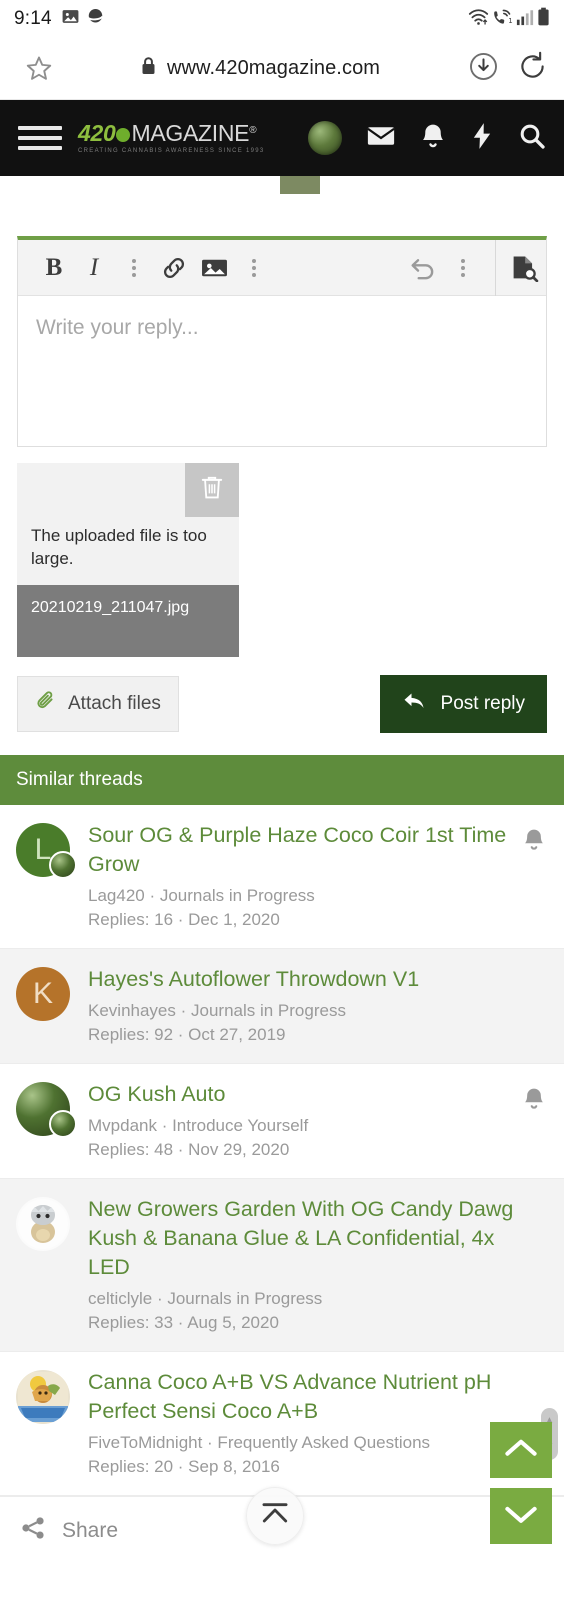 The width and height of the screenshot is (564, 1600). What do you see at coordinates (171, 151) in the screenshot?
I see `logo-tagline: CREATING CANNABIS AWARENESS SINCE 1993` at bounding box center [171, 151].